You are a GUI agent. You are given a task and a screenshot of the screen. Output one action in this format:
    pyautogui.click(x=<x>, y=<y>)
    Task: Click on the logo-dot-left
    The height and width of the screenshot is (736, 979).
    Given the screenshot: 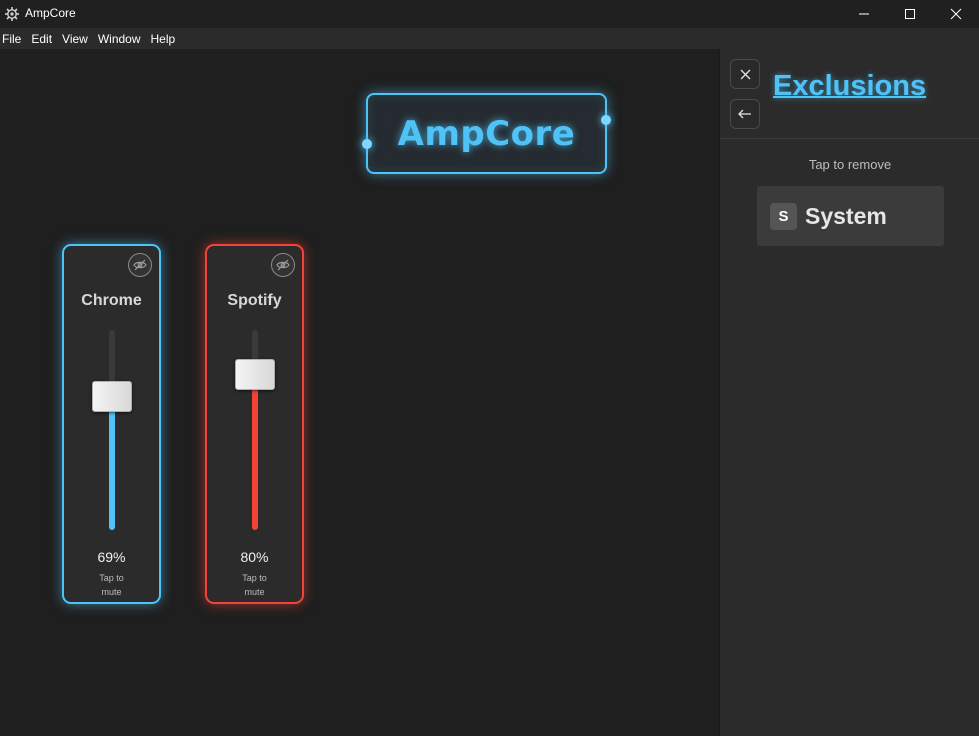 What is the action you would take?
    pyautogui.click(x=367, y=144)
    